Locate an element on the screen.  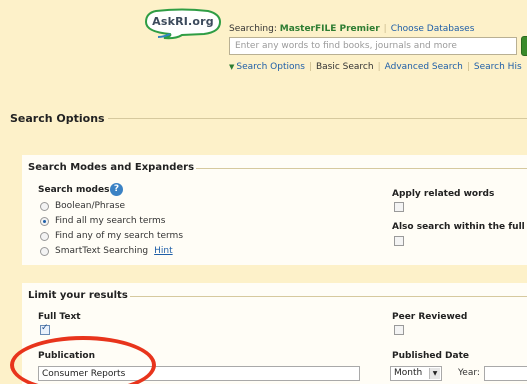
mode-boolean: Boolean/Phrase is located at coordinates (82, 206).